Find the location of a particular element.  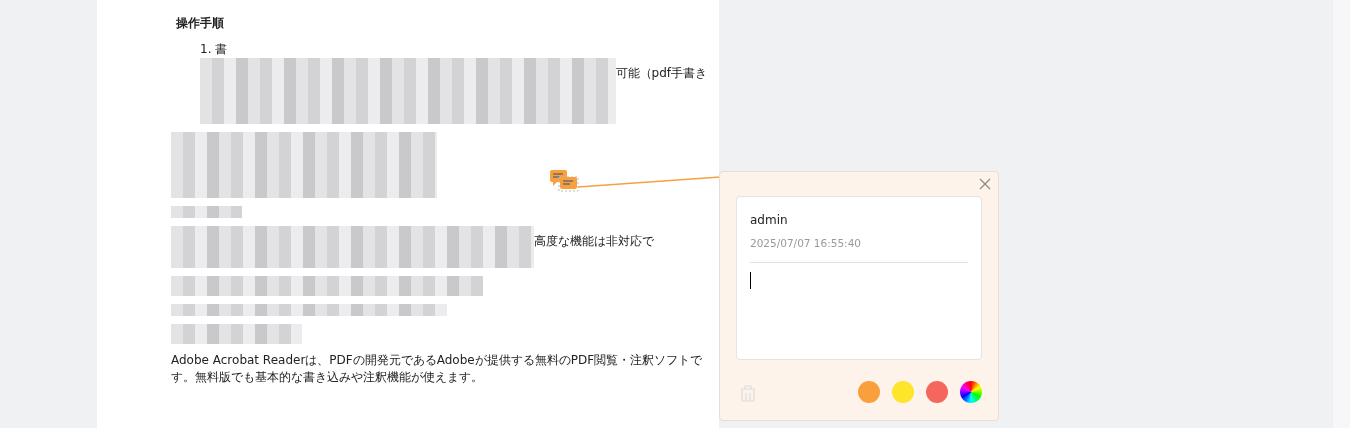

body-paragraph: Adobe Acrobat Readerは、PDFの開発元であるAdobeが提供する無料のPDF閲覧・注釈ソフトです。無料版でも基本的な書き込みや注釈機能が使えます。 is located at coordinates (437, 369).